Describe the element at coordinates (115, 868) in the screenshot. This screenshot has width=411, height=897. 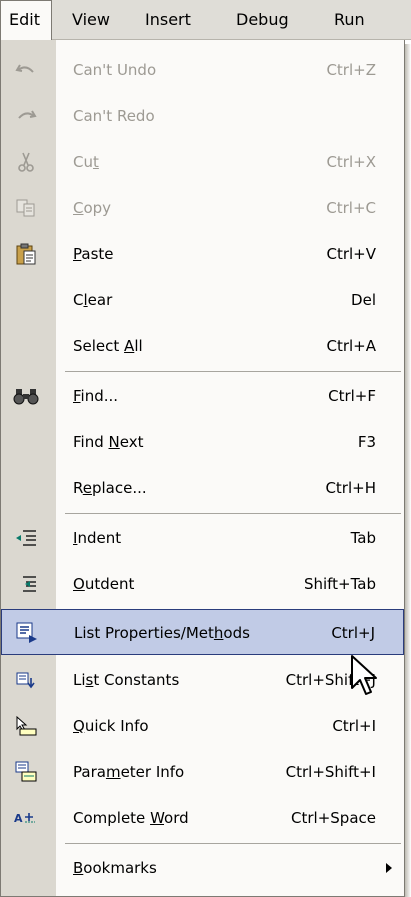
I see `menu-item-label: Bookmarks` at that location.